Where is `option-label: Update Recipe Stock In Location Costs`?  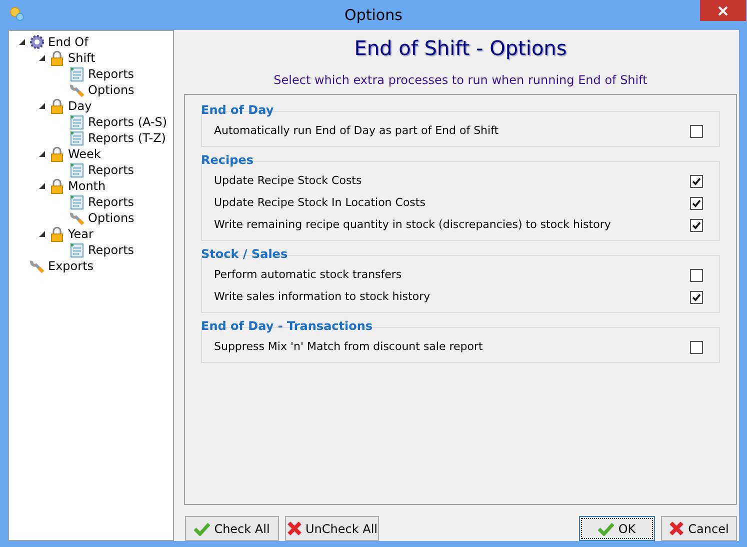 option-label: Update Recipe Stock In Location Costs is located at coordinates (320, 202).